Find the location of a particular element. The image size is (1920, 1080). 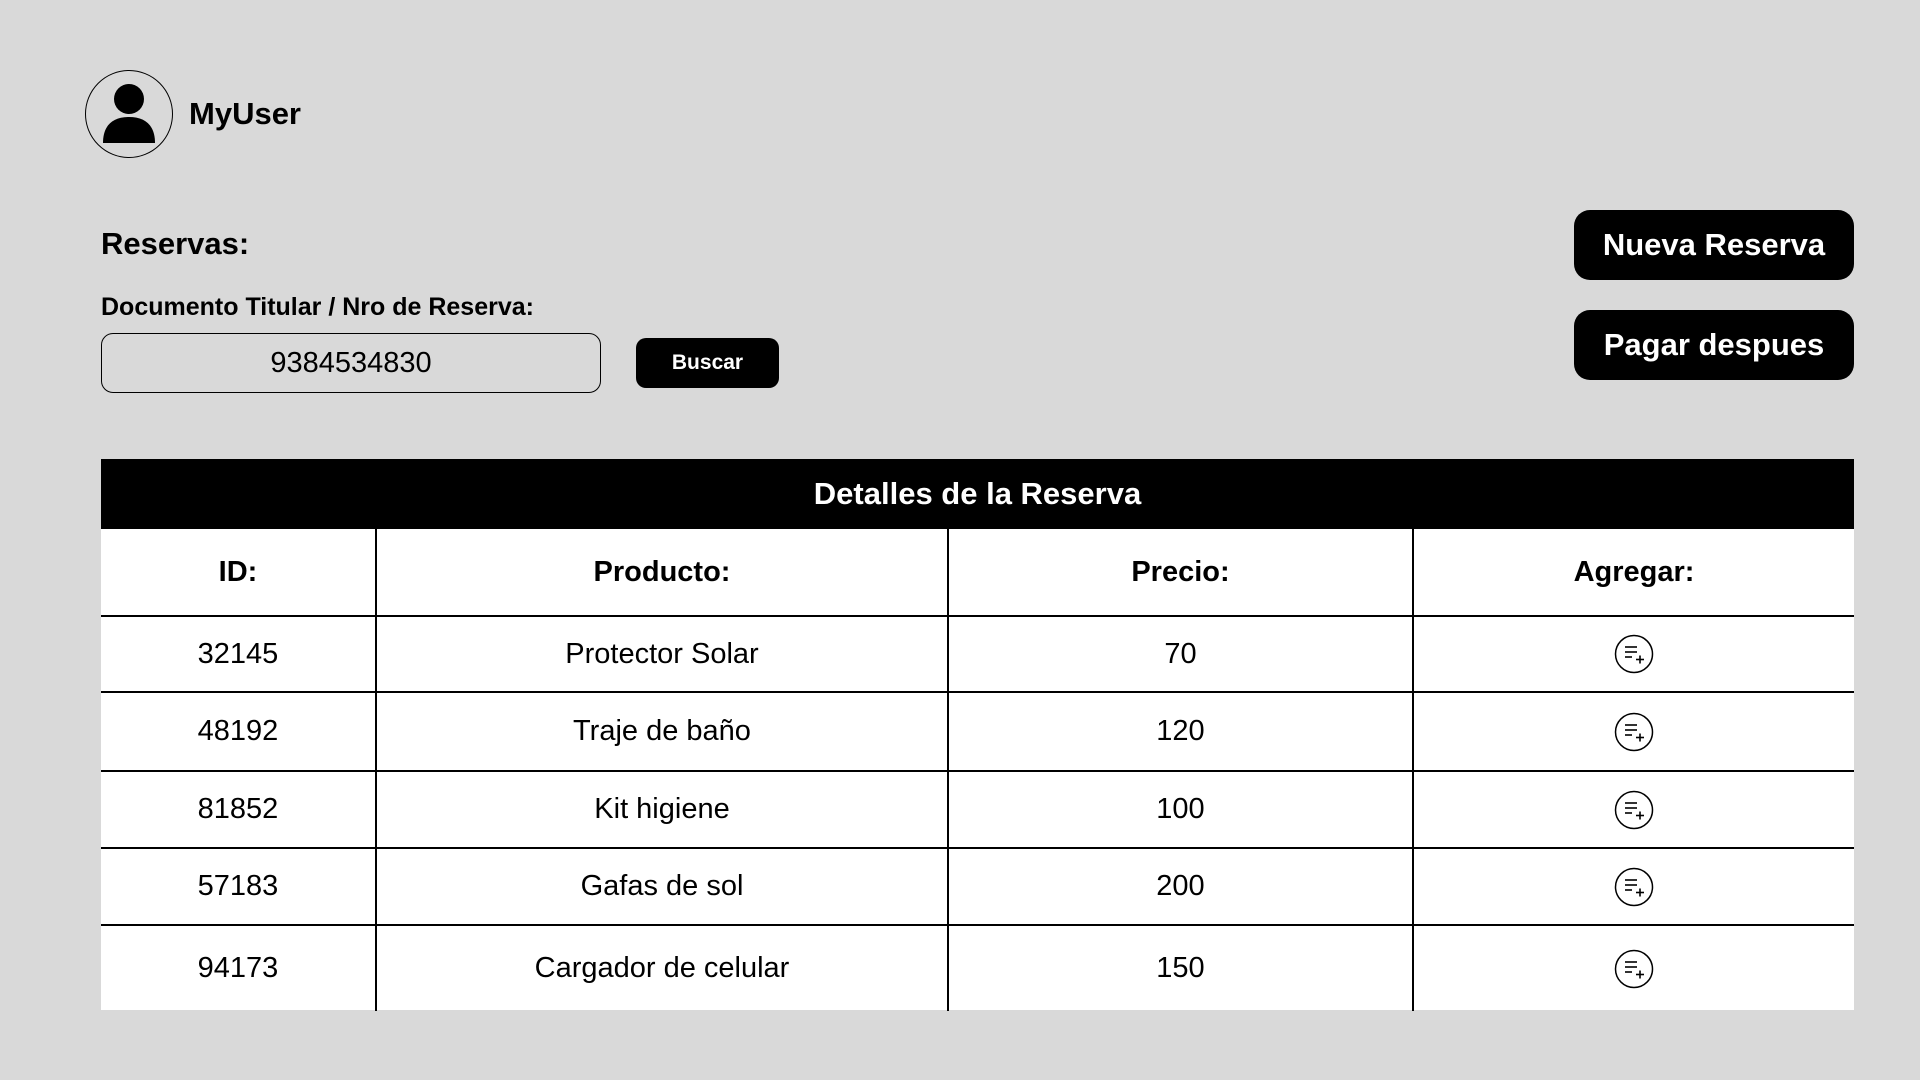

cell-price: 150 is located at coordinates (1180, 968).